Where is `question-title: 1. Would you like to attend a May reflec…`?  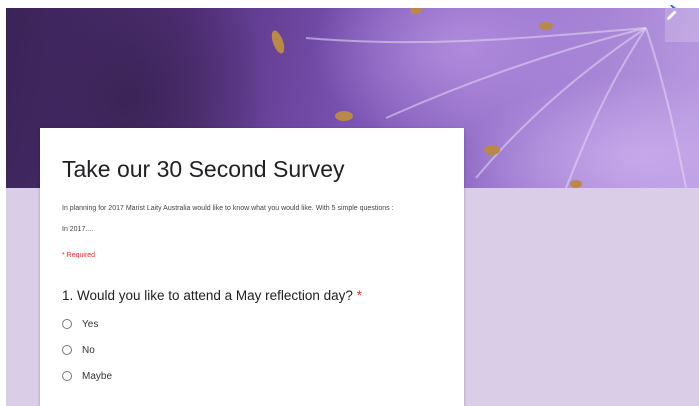 question-title: 1. Would you like to attend a May reflec… is located at coordinates (212, 295).